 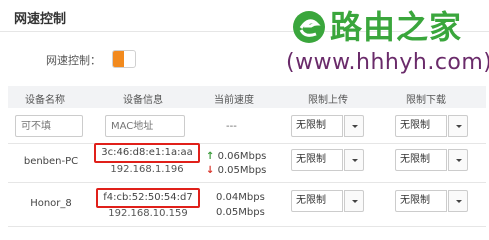 I want to click on device-ip: 192.168.10.159, so click(x=148, y=213).